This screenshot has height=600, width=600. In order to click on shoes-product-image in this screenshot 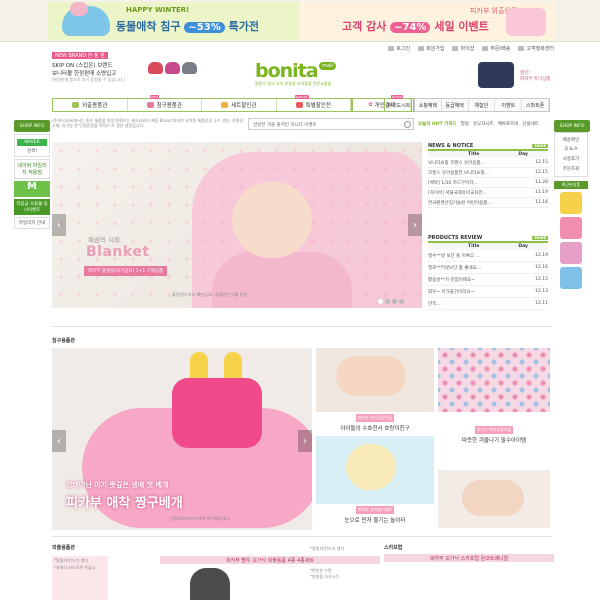, I will do `click(173, 69)`.